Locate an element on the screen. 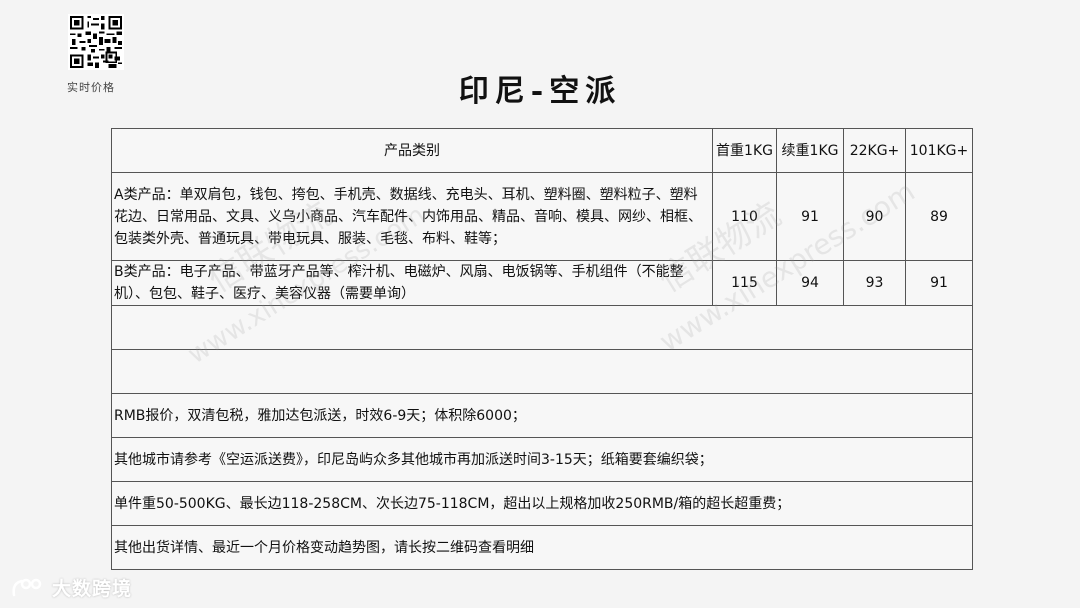 This screenshot has width=1080, height=608. price-first-kg: 110 is located at coordinates (744, 216).